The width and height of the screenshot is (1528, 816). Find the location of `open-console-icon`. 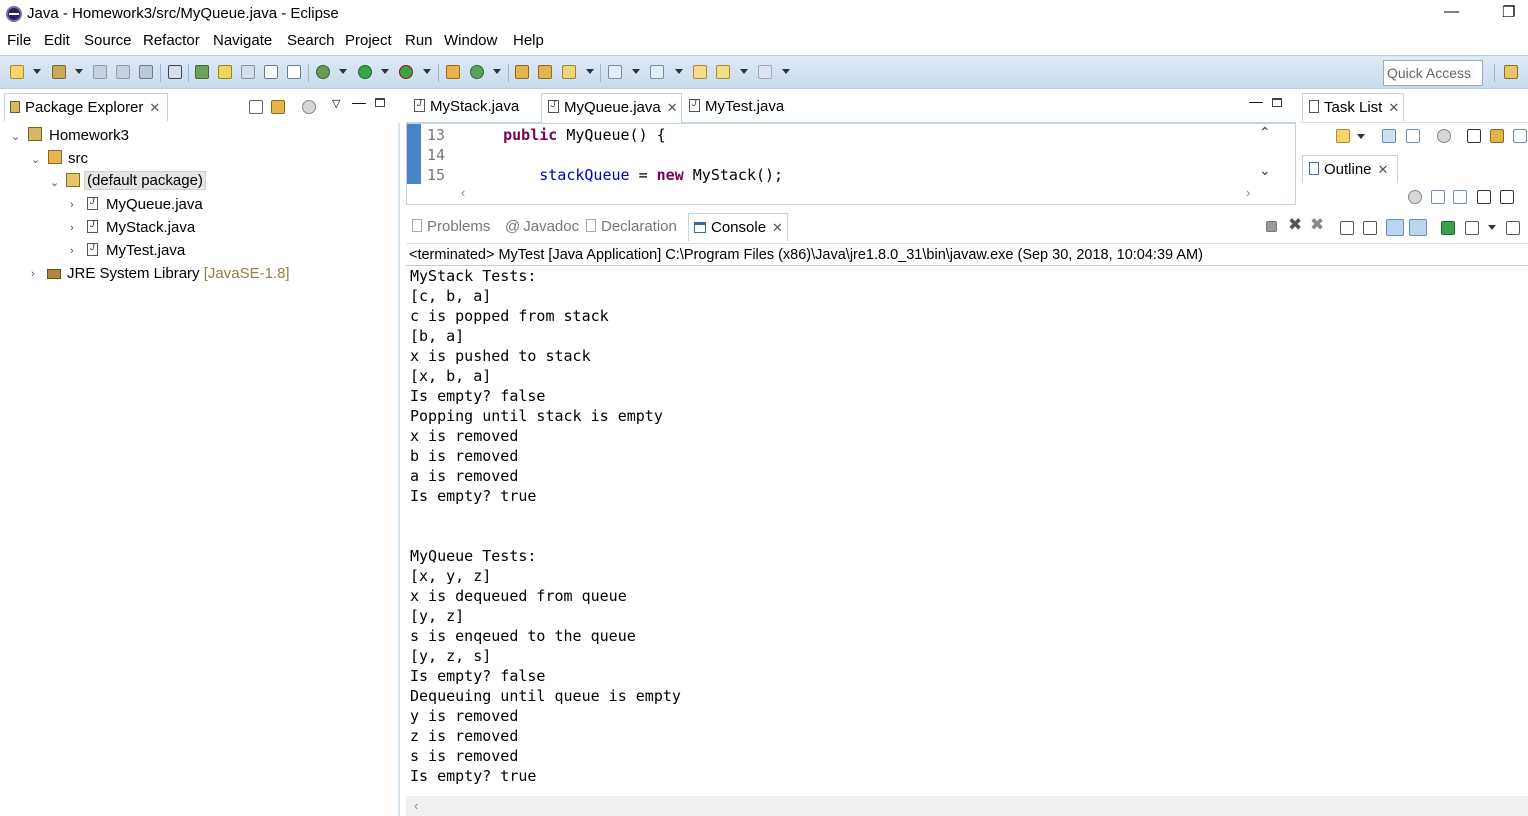

open-console-icon is located at coordinates (1513, 228).